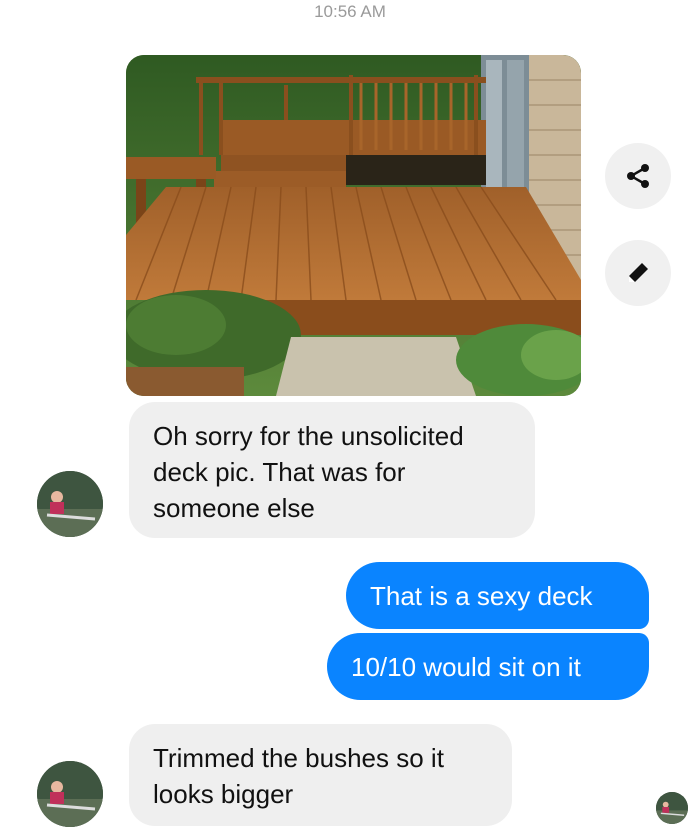 The height and width of the screenshot is (834, 700). What do you see at coordinates (350, 11) in the screenshot?
I see `message-timestamp: 10:56 AM` at bounding box center [350, 11].